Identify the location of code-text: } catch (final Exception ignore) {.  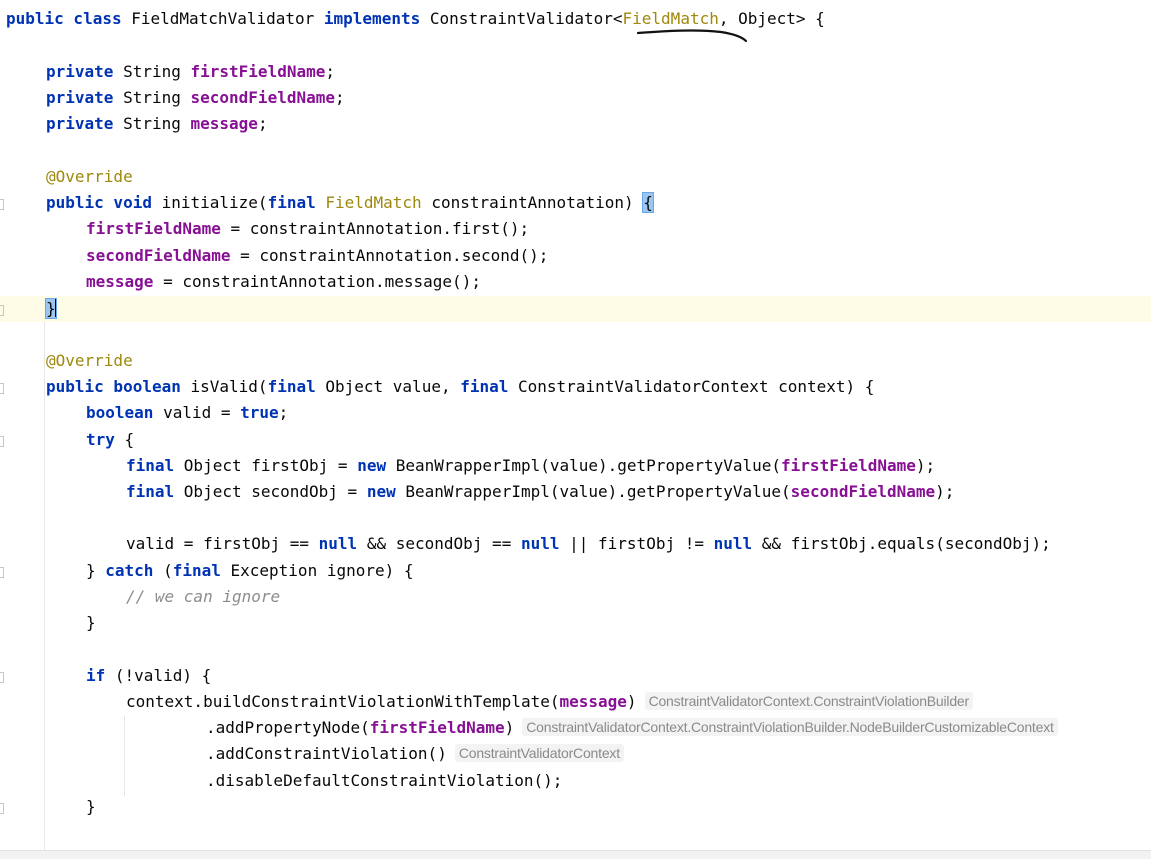
(250, 571).